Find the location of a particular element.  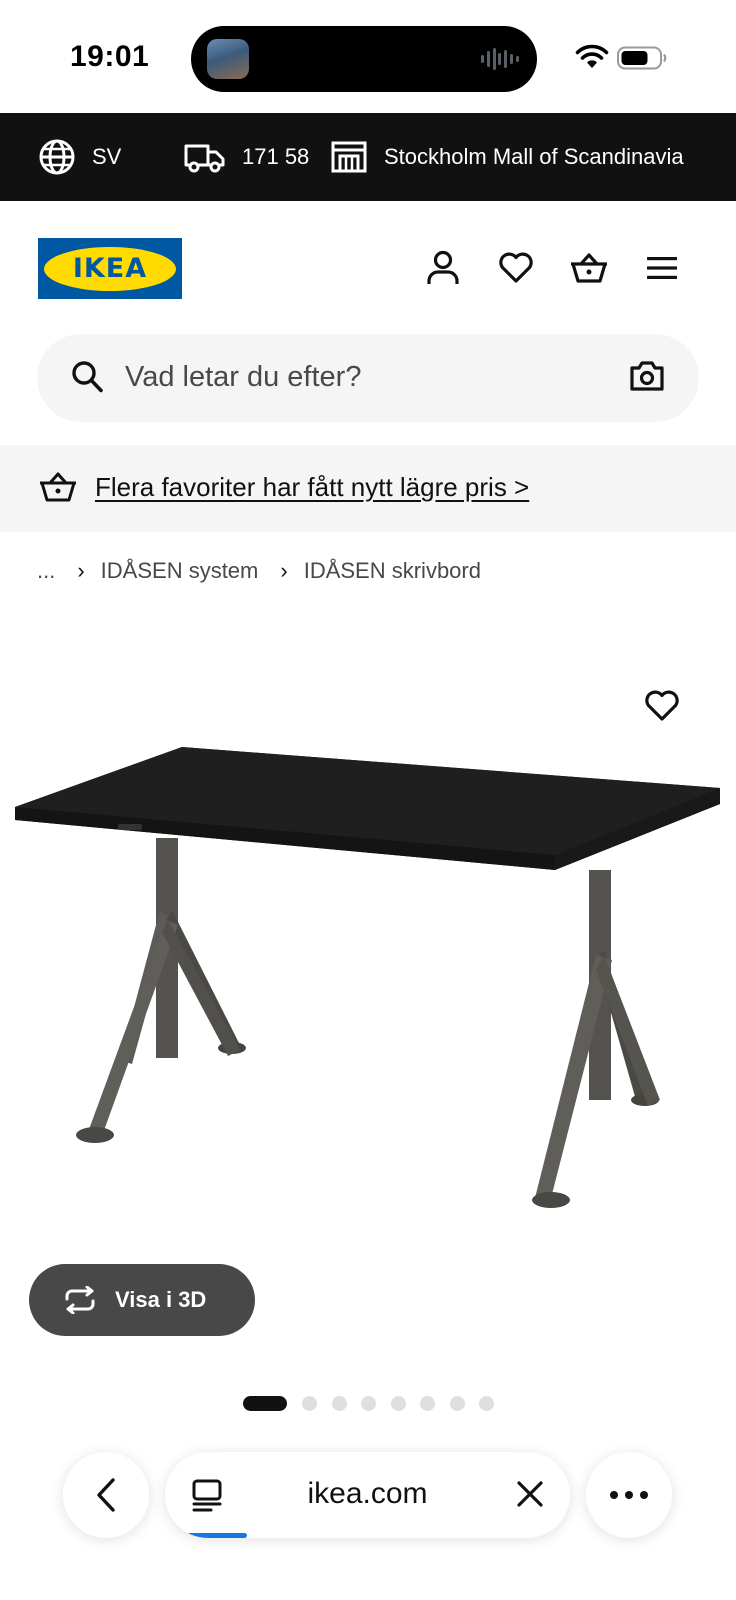

page-load-progress is located at coordinates (217, 1535).